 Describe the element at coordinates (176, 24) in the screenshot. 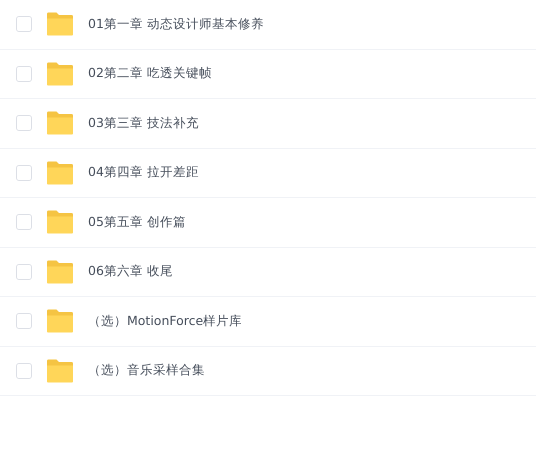

I see `folder-name: 01第一章 动态设计师基本修养` at that location.